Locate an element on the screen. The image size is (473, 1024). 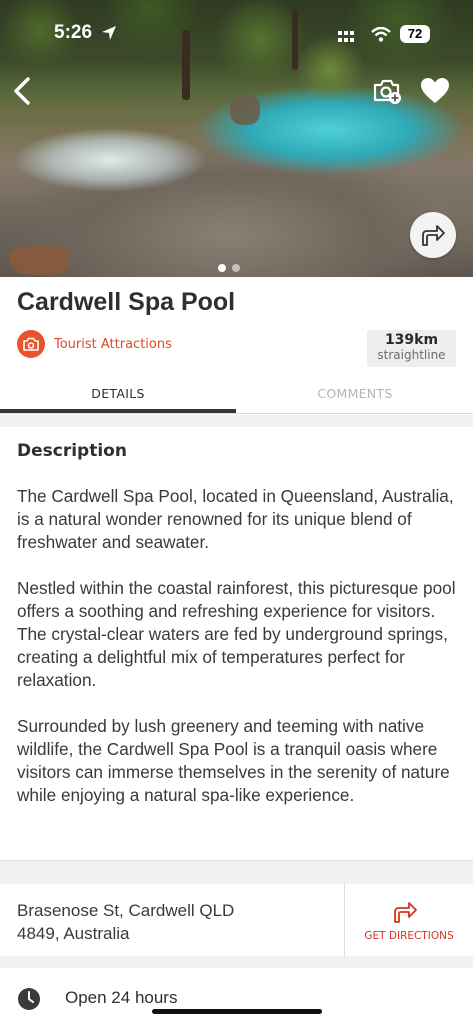
category-label: Tourist Attractions is located at coordinates (113, 344).